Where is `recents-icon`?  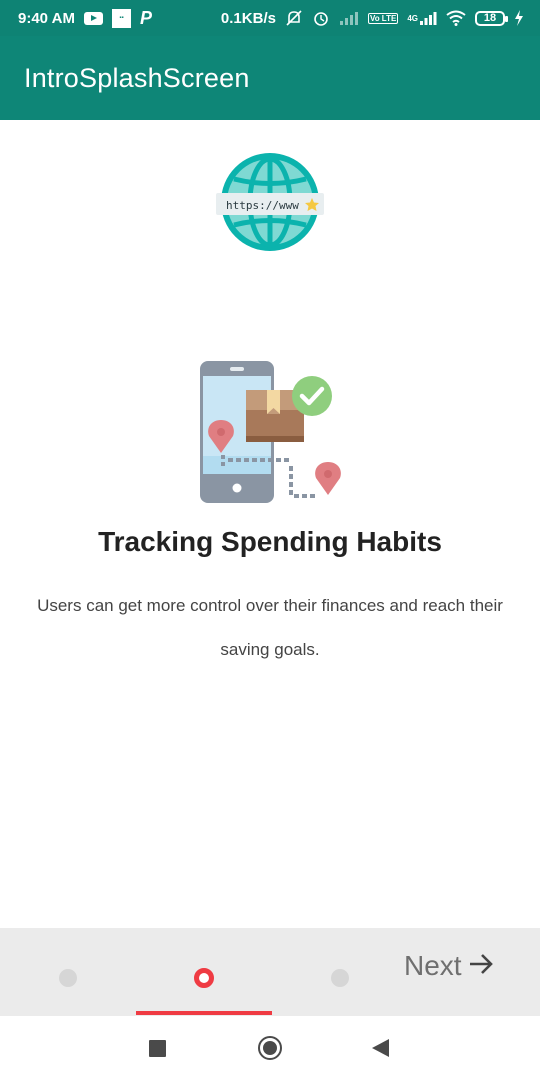
recents-icon is located at coordinates (157, 1048).